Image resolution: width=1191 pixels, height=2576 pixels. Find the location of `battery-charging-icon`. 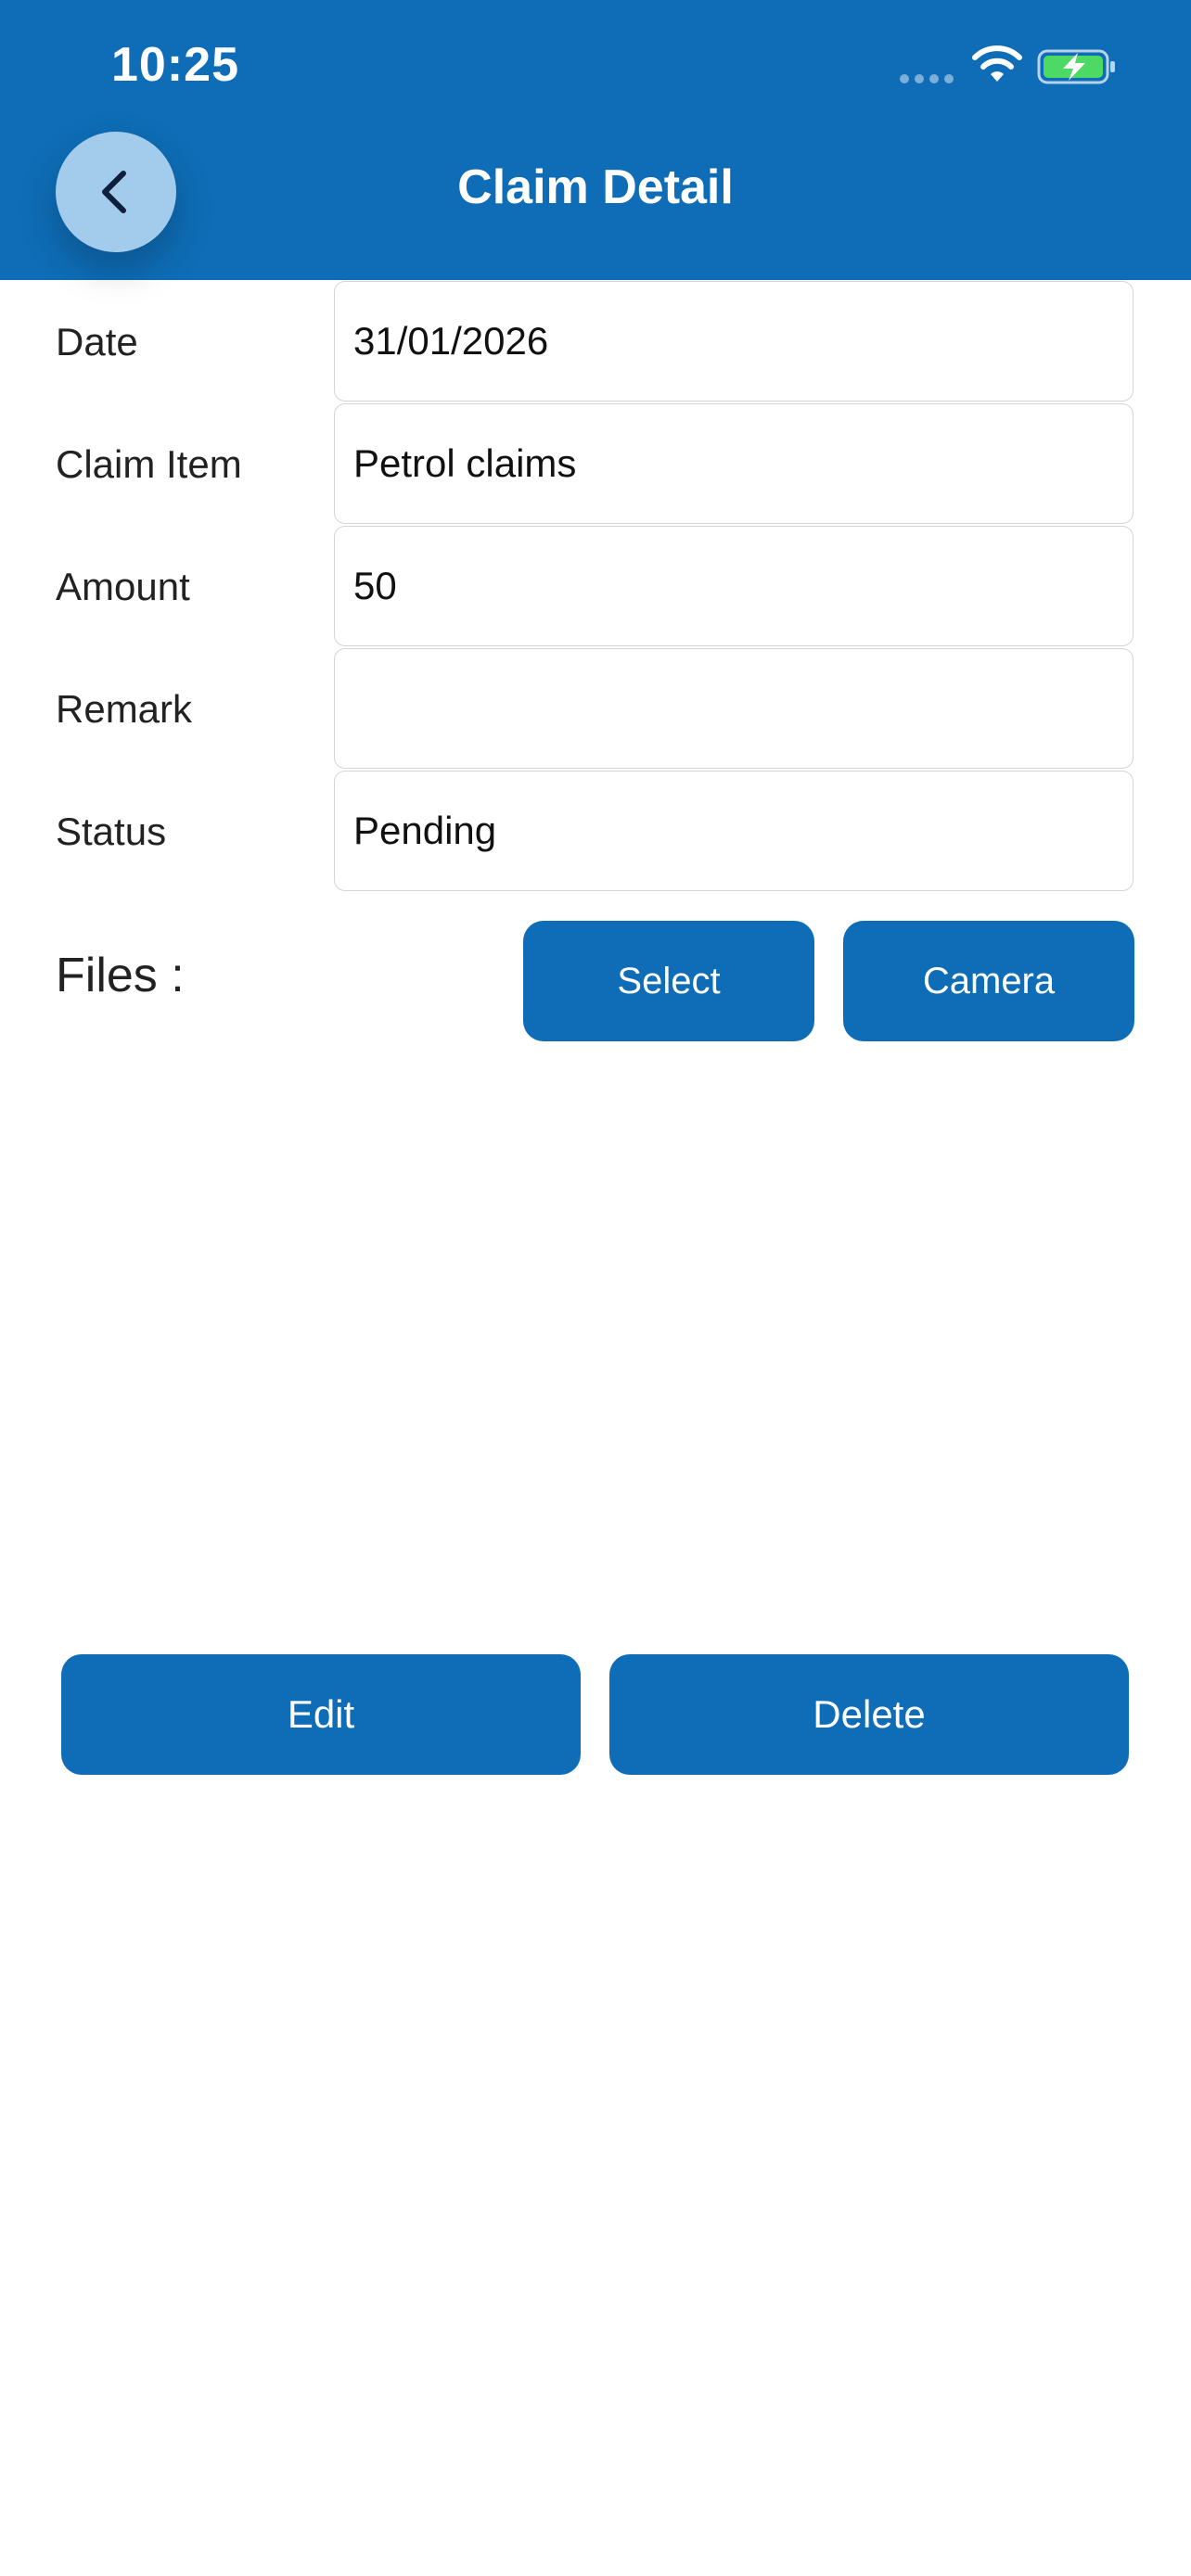

battery-charging-icon is located at coordinates (1076, 66).